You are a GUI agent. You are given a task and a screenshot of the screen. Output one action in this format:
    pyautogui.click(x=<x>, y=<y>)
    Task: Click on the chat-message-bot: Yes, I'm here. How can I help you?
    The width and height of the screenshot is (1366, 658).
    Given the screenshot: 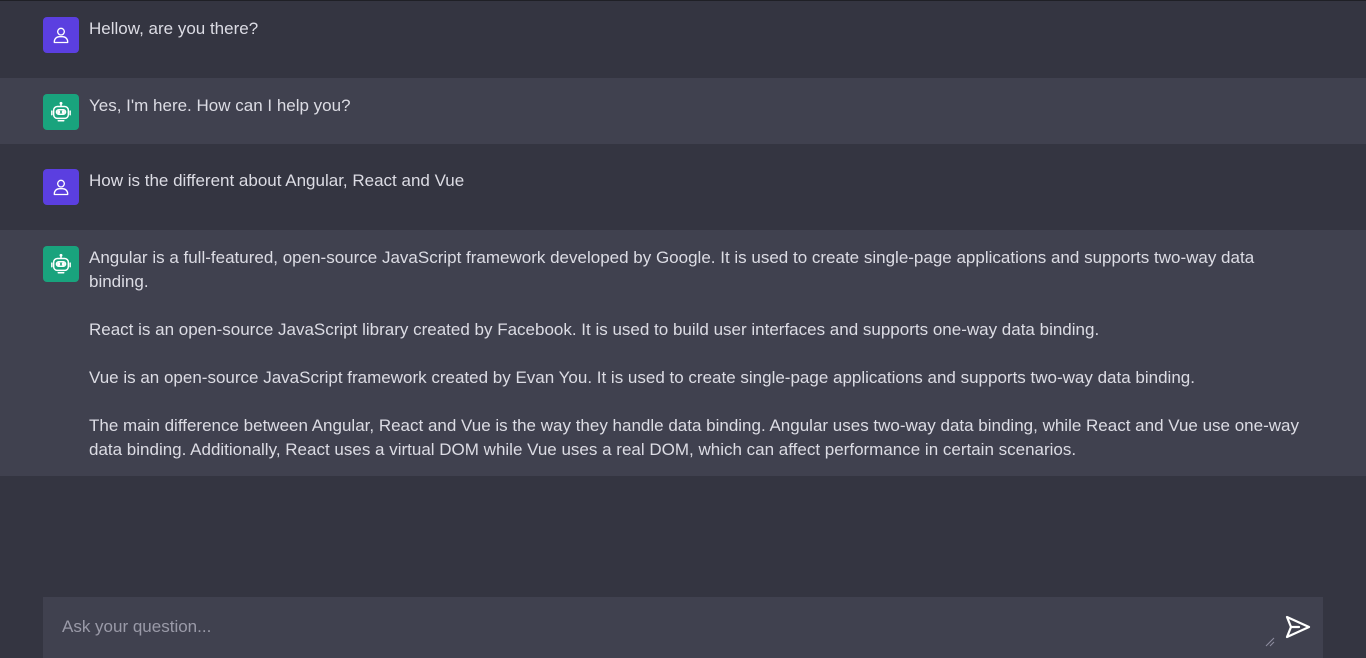 What is the action you would take?
    pyautogui.click(x=683, y=111)
    